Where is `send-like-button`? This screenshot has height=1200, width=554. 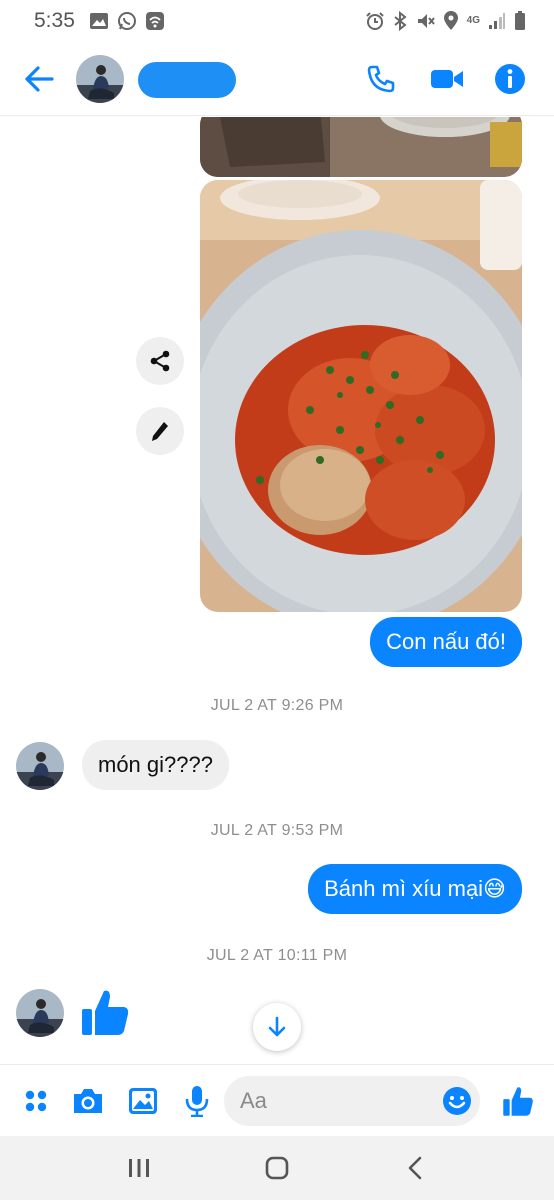 send-like-button is located at coordinates (518, 1101).